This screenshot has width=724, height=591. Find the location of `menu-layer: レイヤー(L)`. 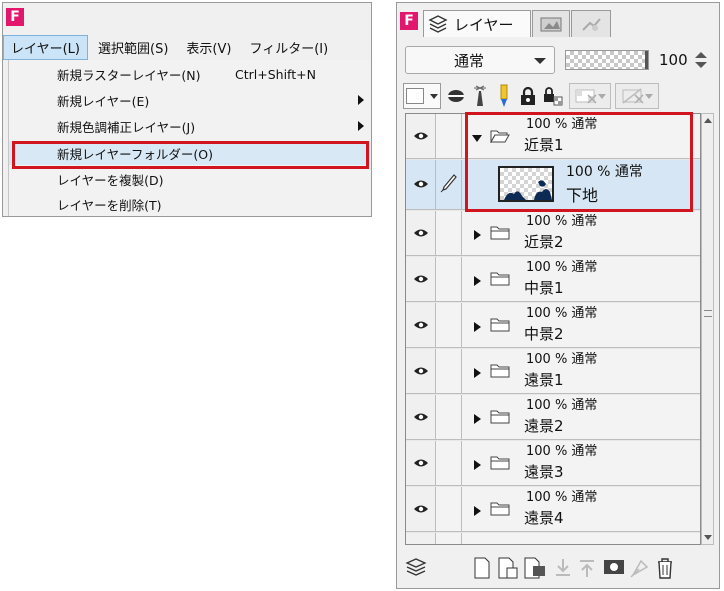

menu-layer: レイヤー(L) is located at coordinates (45, 47).